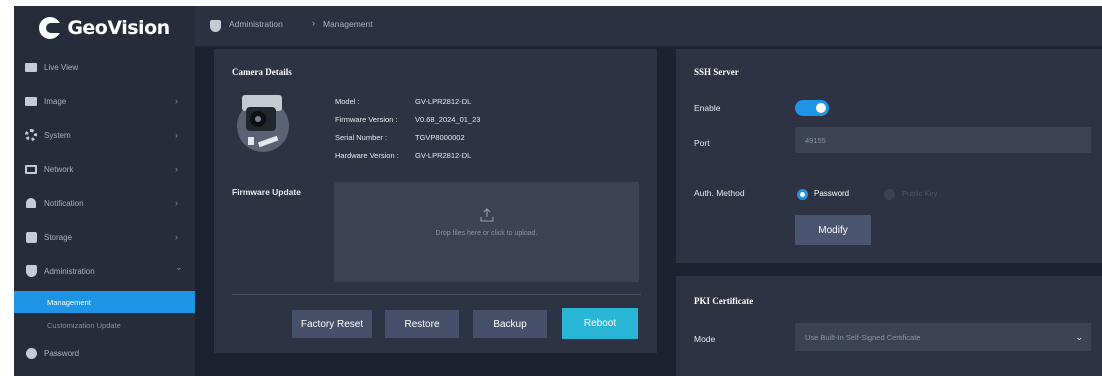  Describe the element at coordinates (367, 155) in the screenshot. I see `hardware-version-label: Hardware Version :` at that location.